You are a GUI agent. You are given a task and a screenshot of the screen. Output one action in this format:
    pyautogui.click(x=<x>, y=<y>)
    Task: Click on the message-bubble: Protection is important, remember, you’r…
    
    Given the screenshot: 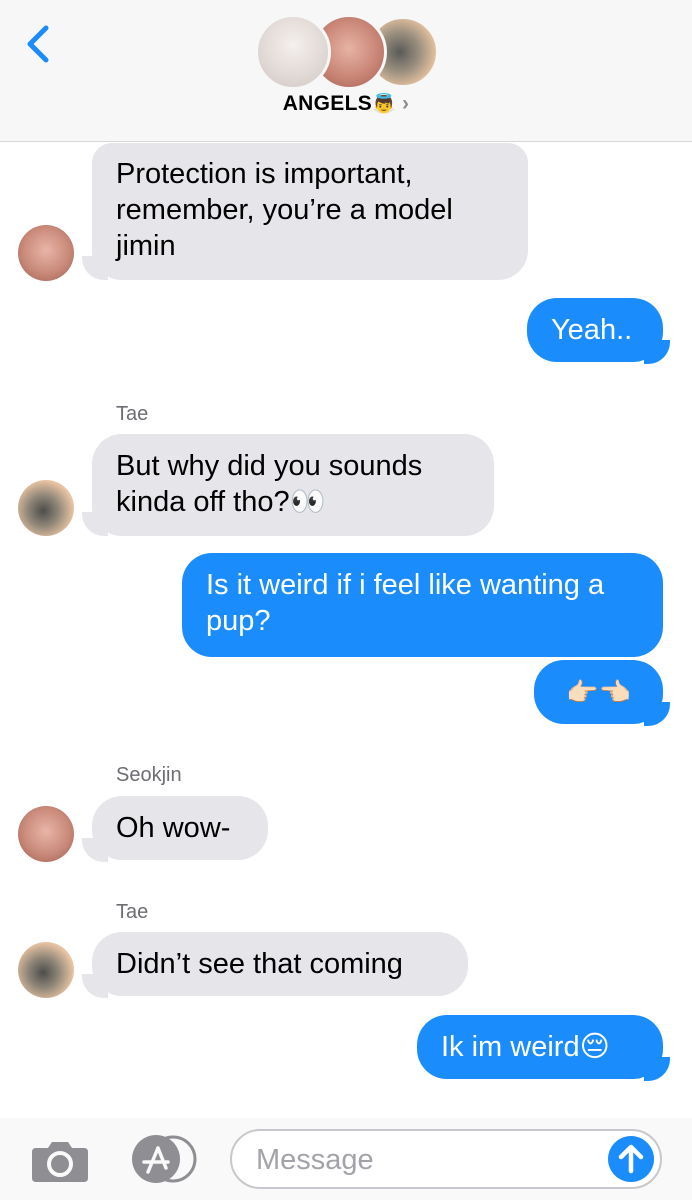 What is the action you would take?
    pyautogui.click(x=310, y=211)
    